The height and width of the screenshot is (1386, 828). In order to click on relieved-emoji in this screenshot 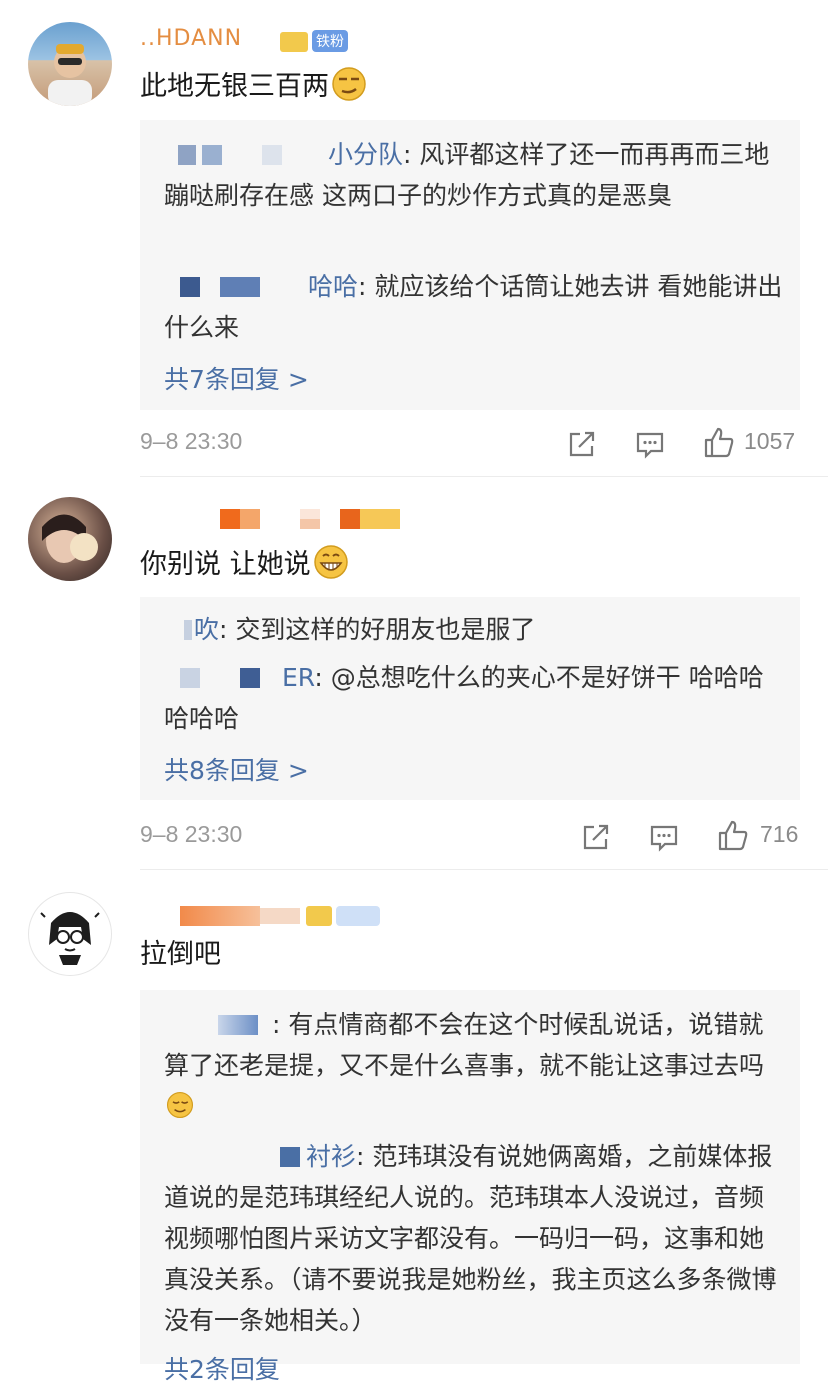, I will do `click(180, 1105)`.